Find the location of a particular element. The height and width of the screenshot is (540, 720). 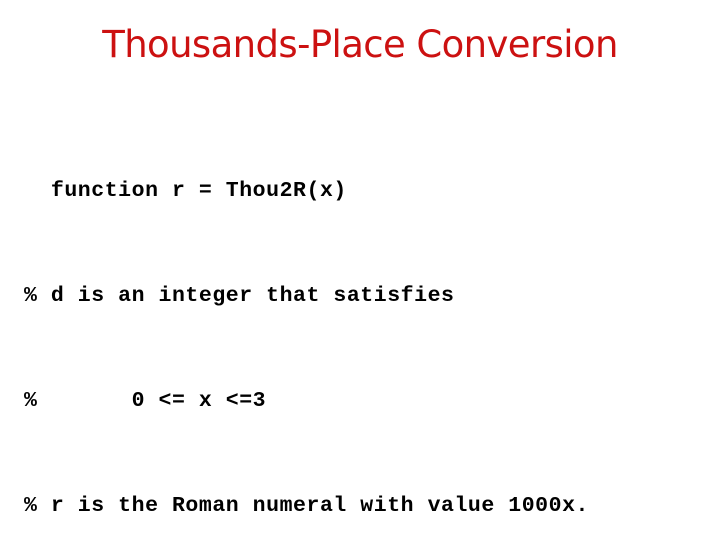

code-line-comment-range: % 0 <= x <=3 is located at coordinates (145, 401).